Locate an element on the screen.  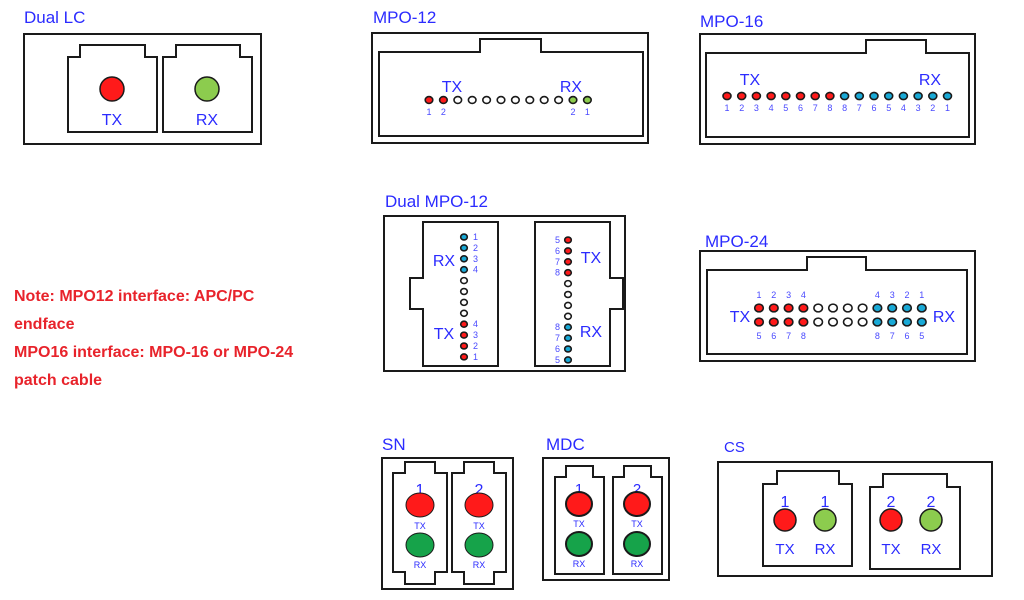
mpo16-fiber-row: 1234567887654321 is located at coordinates (837, 102).